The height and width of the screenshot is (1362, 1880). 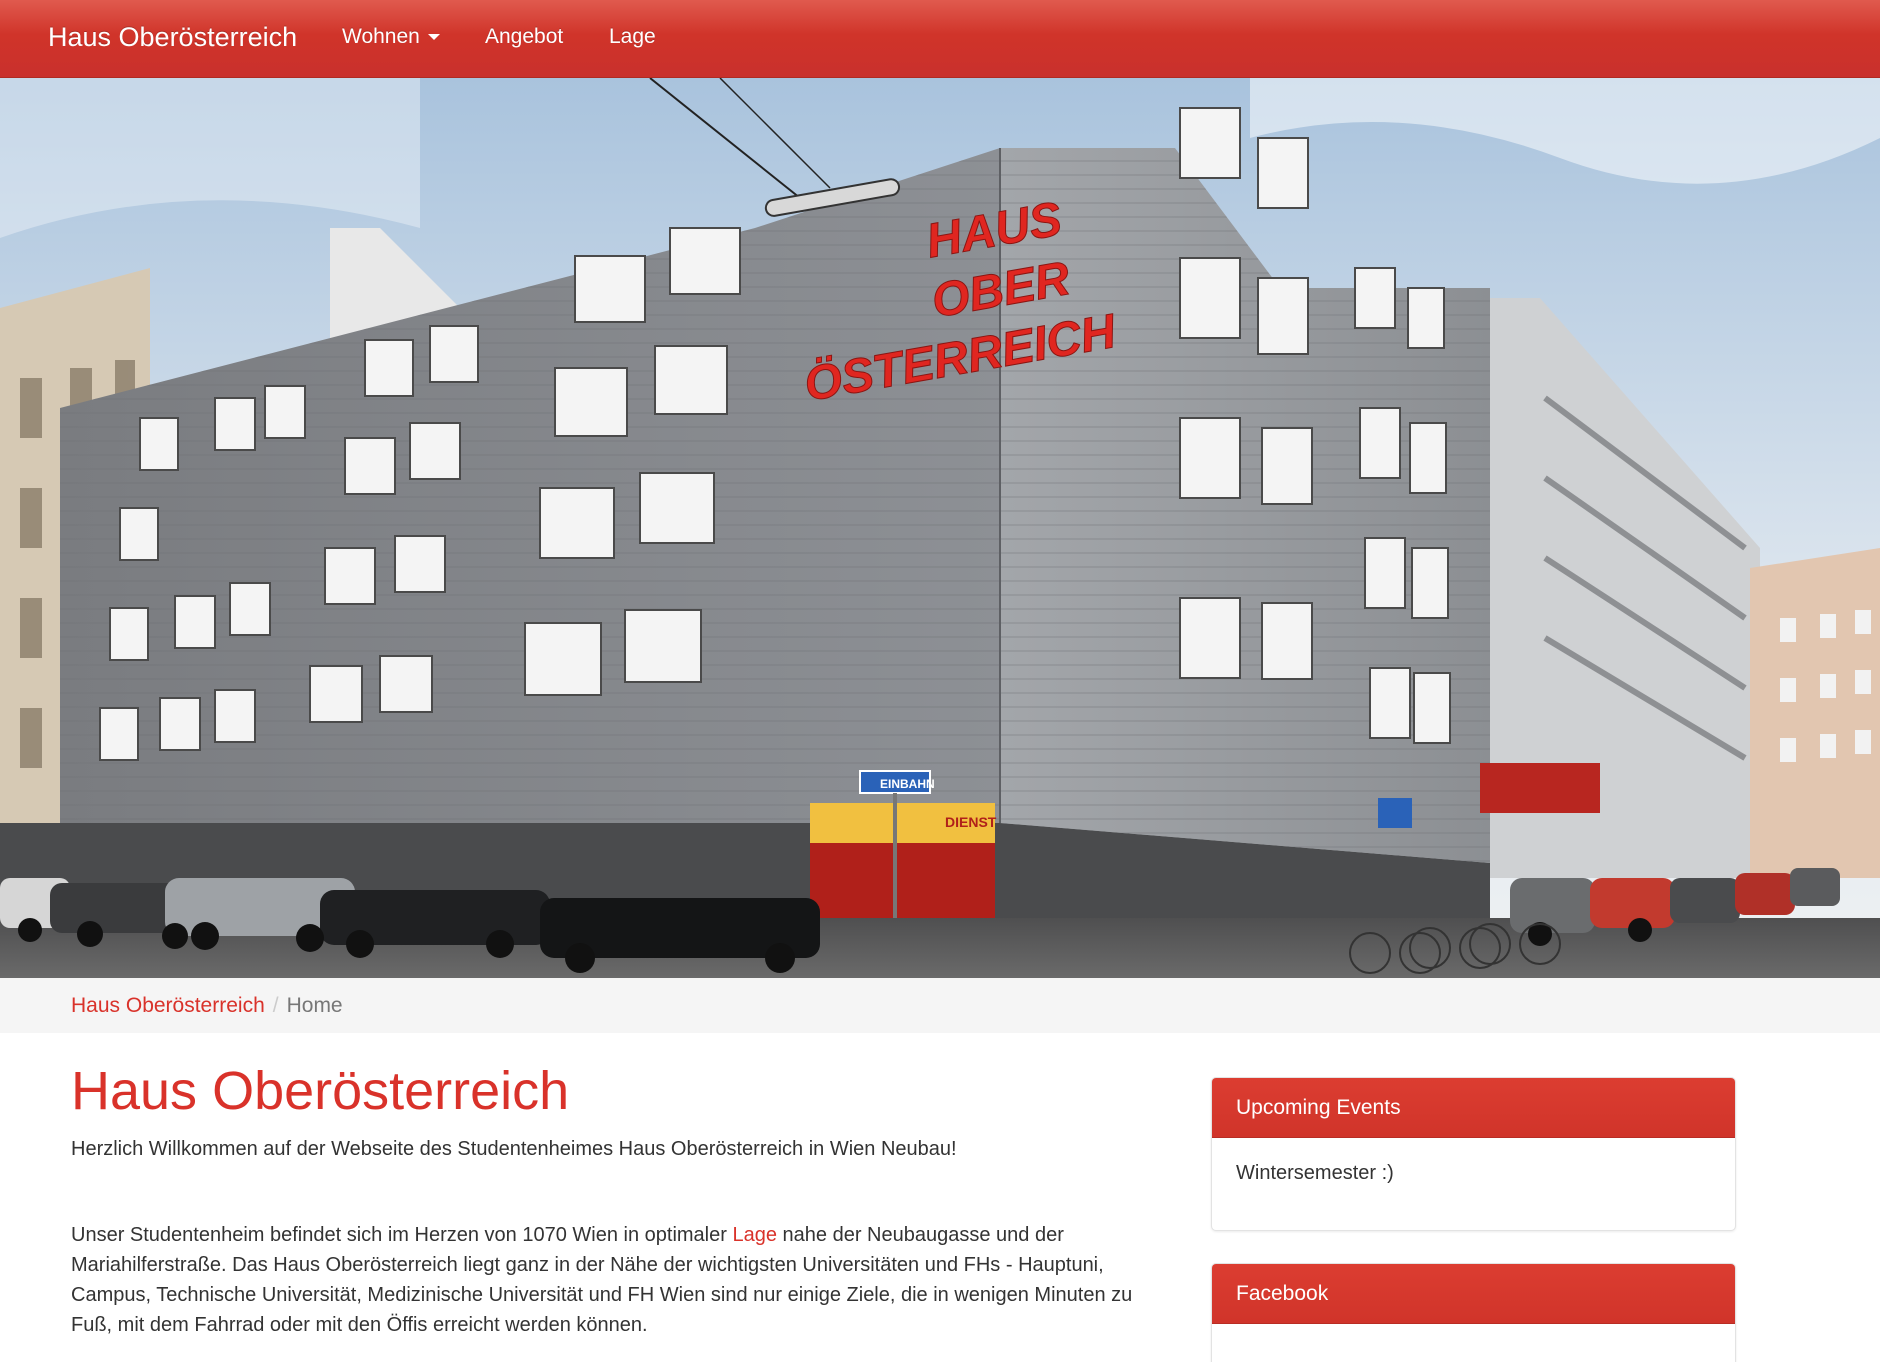 I want to click on events-panel-body: Wintersemester :), so click(x=1315, y=1173).